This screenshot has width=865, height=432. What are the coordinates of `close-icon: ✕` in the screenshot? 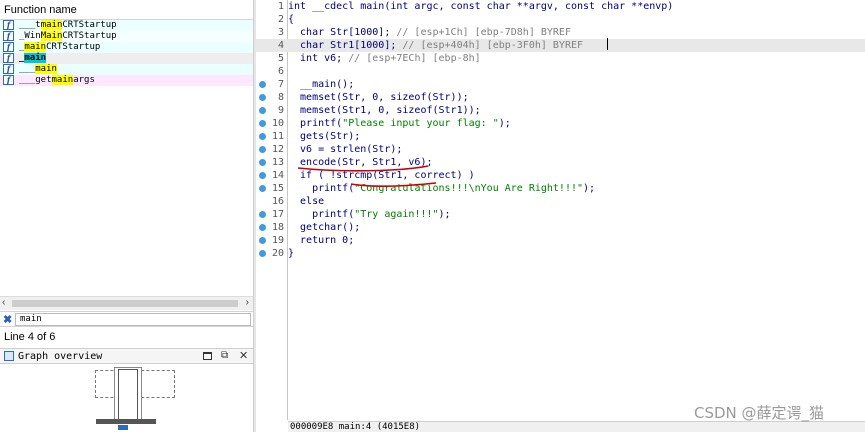 It's located at (243, 355).